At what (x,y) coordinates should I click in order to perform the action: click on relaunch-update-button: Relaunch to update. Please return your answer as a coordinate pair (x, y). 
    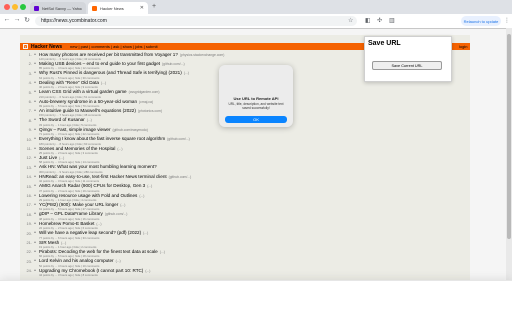
    Looking at the image, I should click on (481, 21).